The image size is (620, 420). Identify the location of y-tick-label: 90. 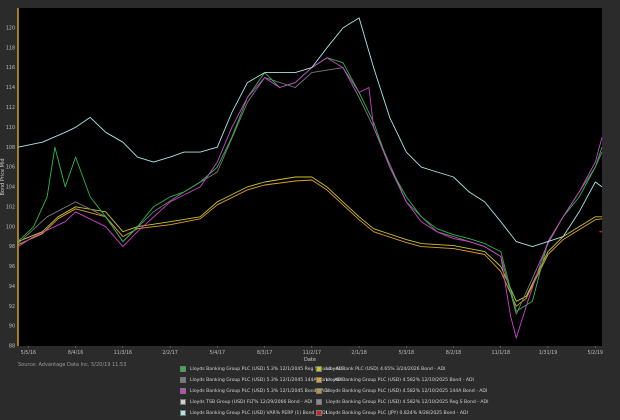
(12, 327).